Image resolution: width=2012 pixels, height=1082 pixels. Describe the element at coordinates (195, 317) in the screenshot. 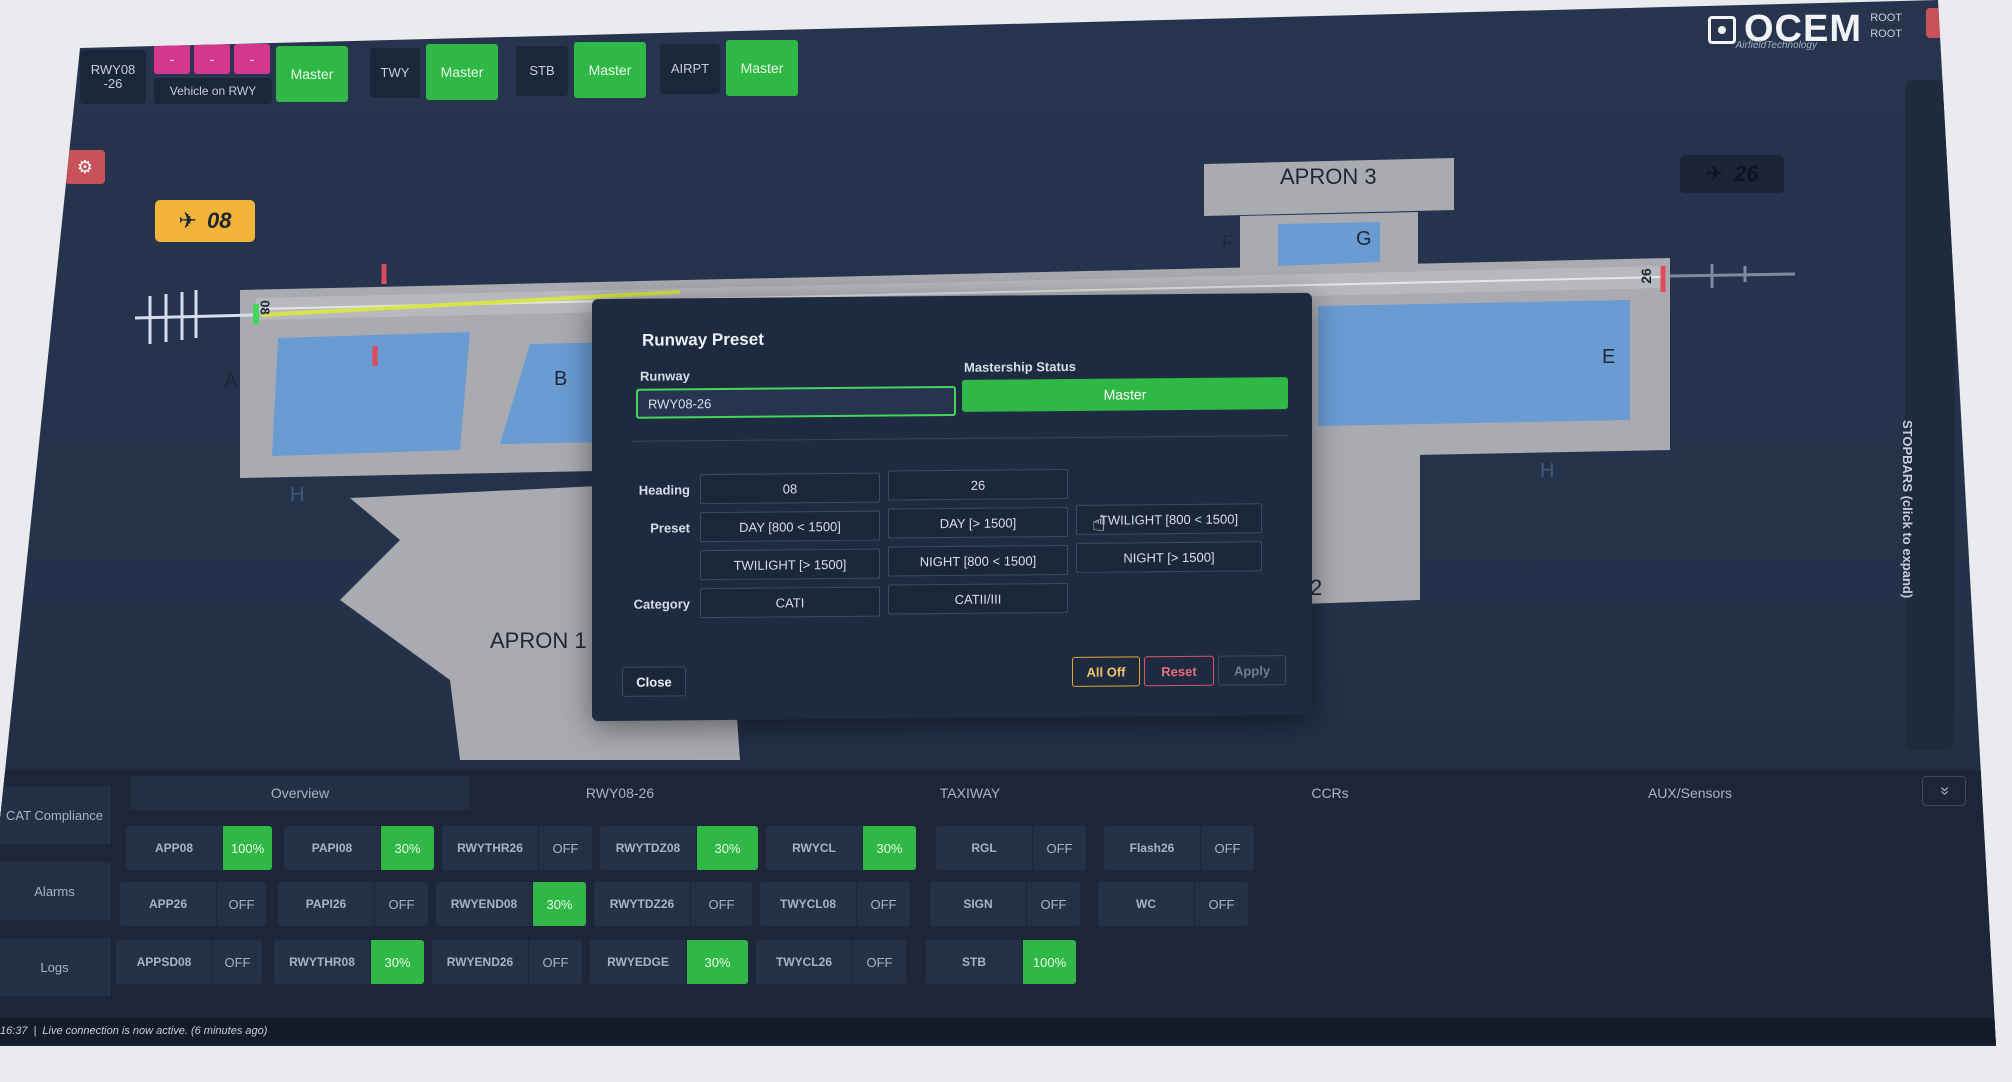

I see `approach-lights-left` at that location.